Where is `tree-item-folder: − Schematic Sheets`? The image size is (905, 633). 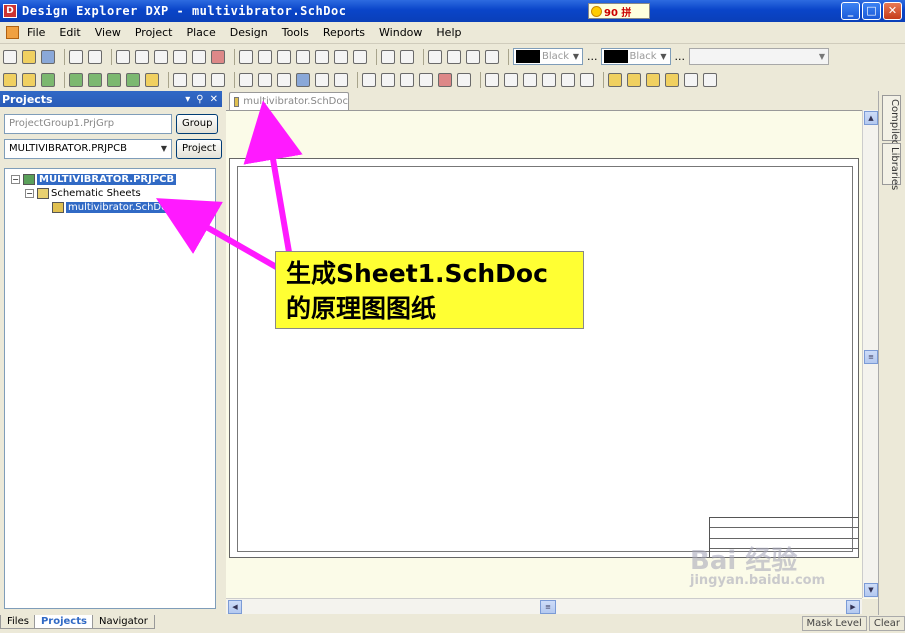 tree-item-folder: − Schematic Sheets is located at coordinates (83, 193).